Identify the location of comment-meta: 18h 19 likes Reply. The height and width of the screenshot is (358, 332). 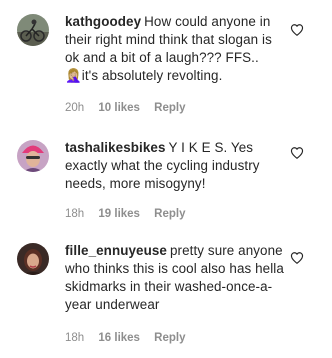
(131, 214).